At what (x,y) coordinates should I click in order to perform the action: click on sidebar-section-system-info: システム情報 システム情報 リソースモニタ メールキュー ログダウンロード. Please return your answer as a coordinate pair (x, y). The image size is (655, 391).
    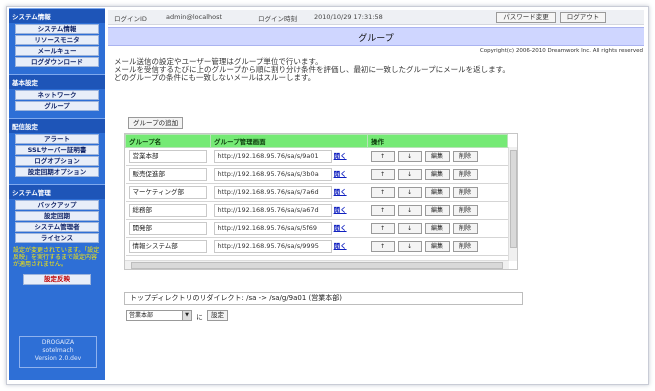
    Looking at the image, I should click on (57, 37).